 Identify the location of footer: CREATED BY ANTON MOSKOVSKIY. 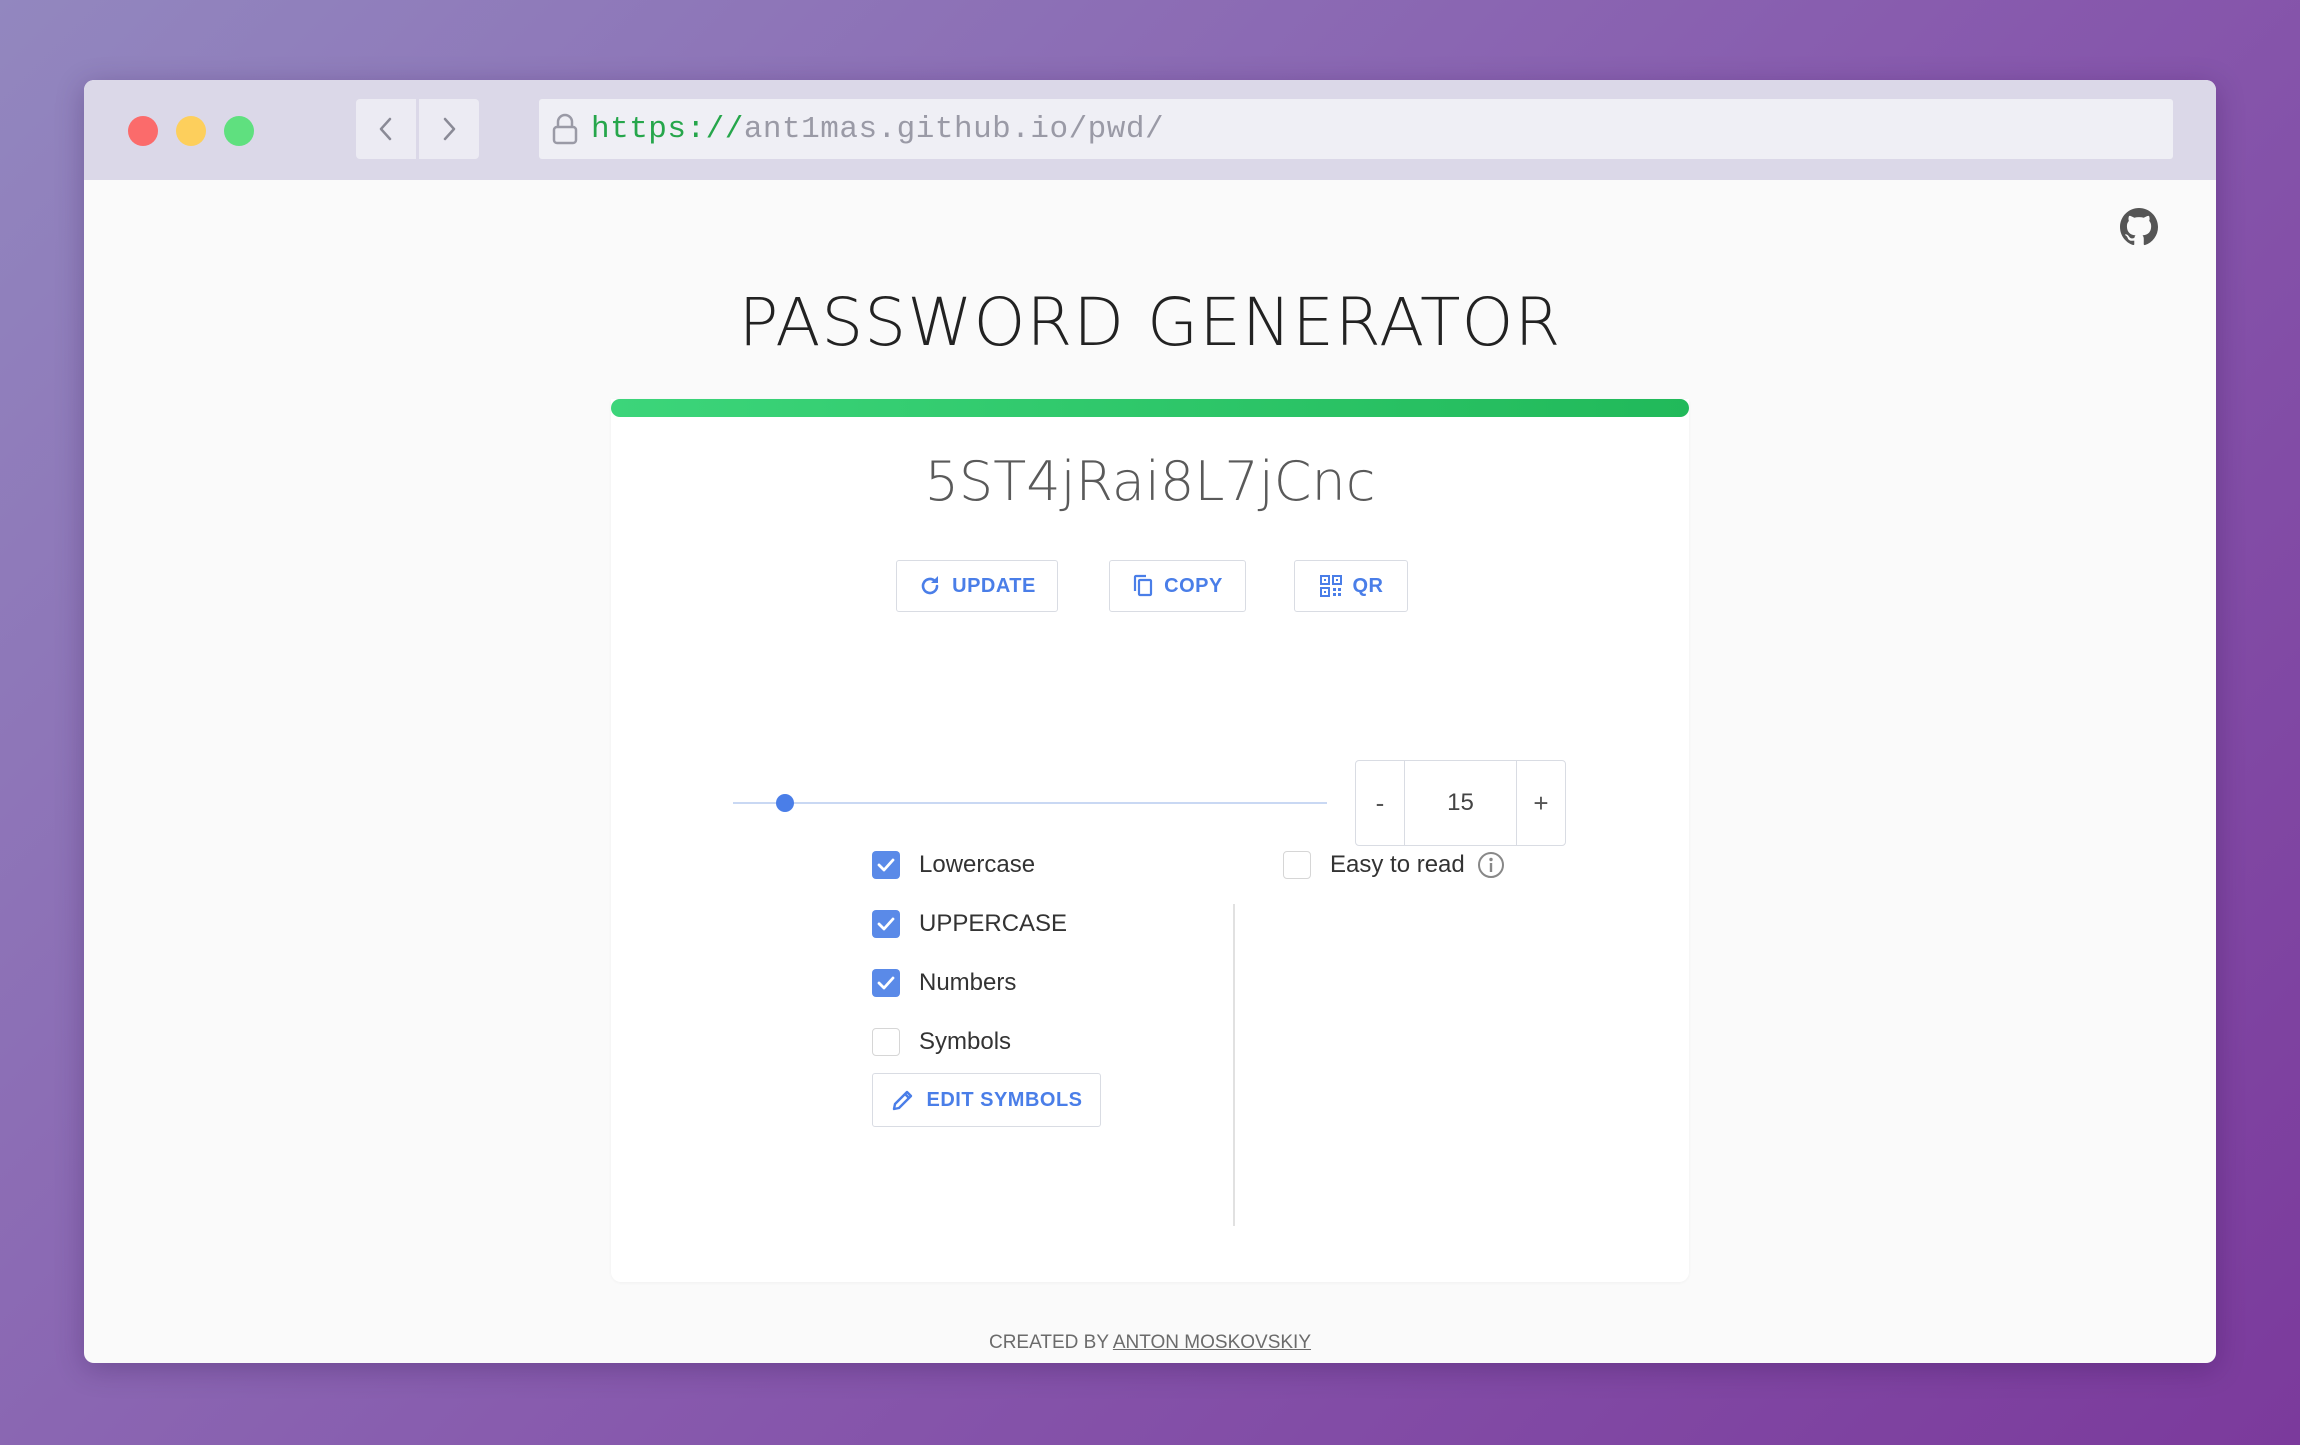
(1150, 1343).